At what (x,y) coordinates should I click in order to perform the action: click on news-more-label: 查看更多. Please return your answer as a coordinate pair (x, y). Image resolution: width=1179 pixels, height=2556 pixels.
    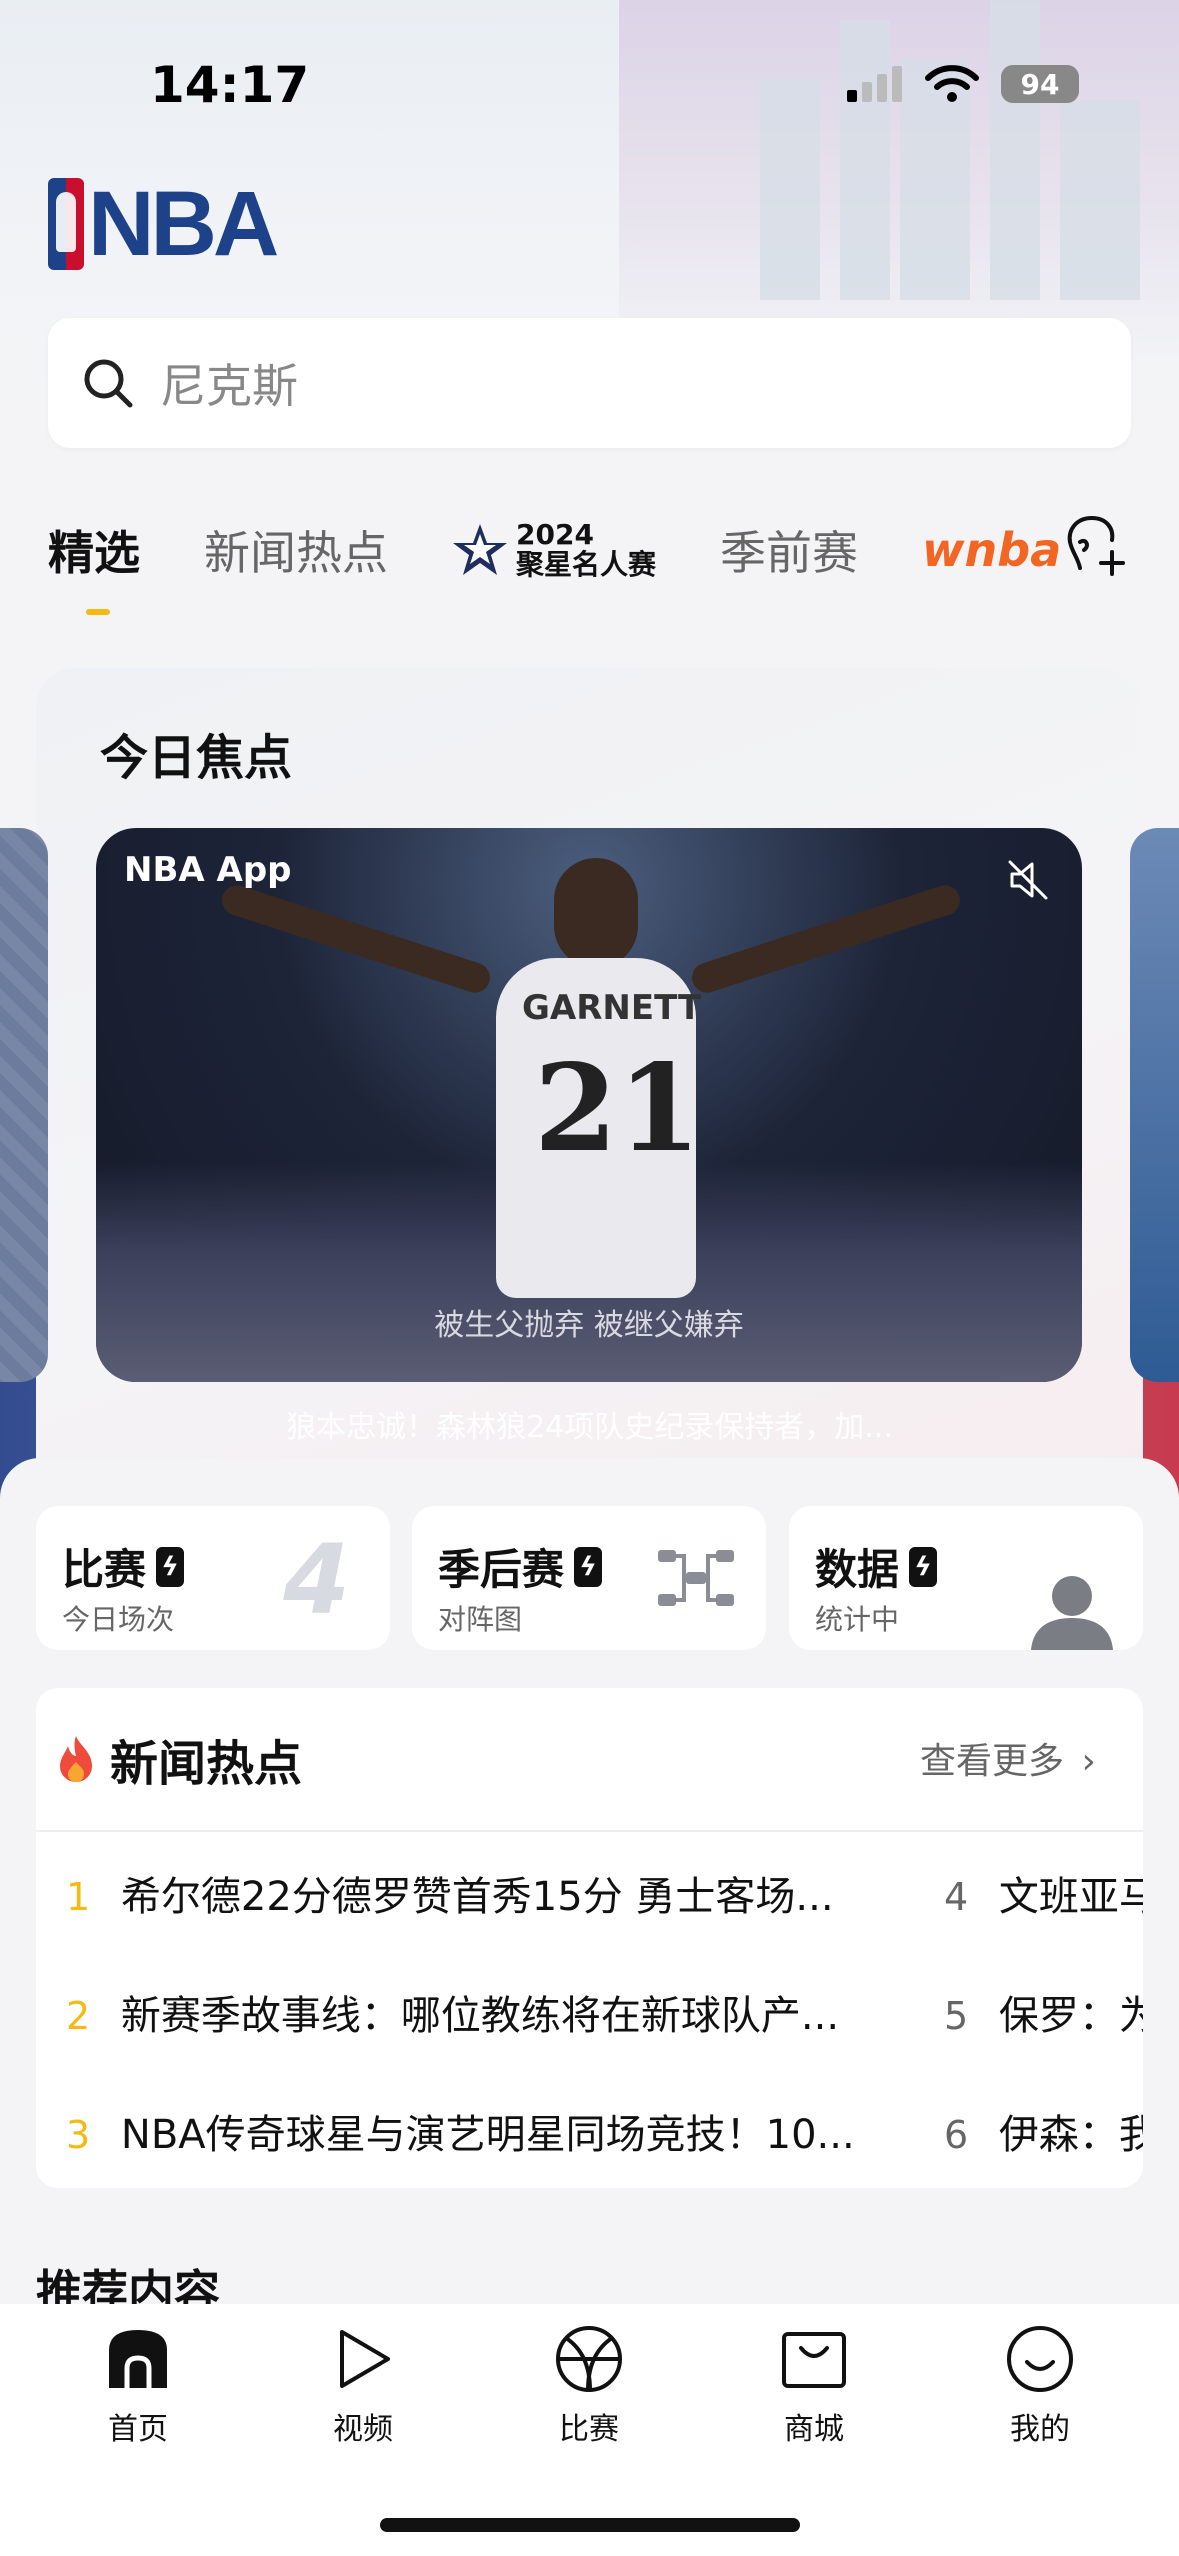
    Looking at the image, I should click on (992, 1761).